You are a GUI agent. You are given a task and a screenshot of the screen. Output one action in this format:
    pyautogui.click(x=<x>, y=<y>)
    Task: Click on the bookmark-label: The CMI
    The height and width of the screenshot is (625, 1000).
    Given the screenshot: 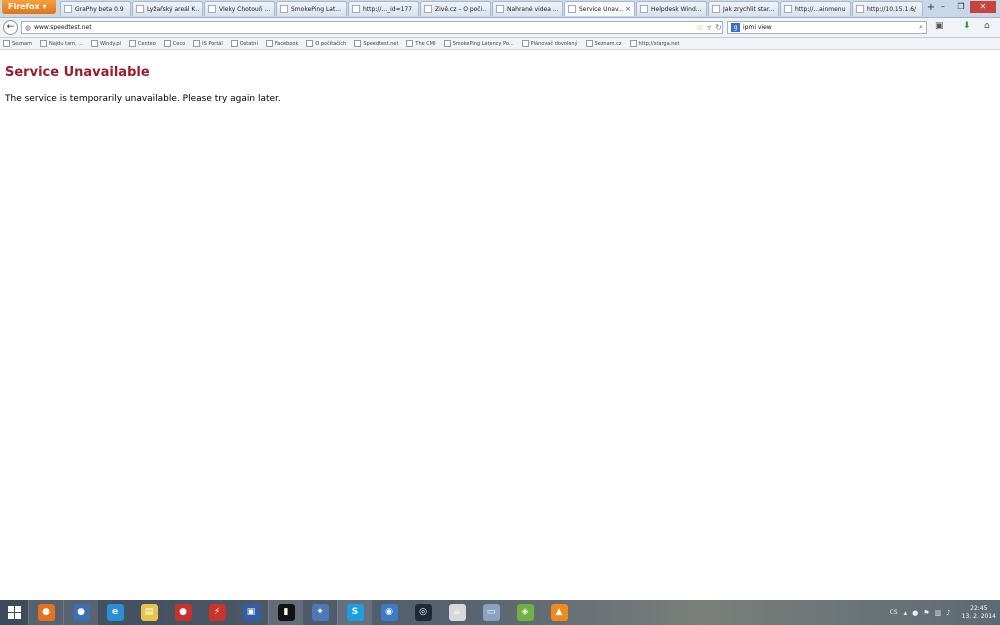 What is the action you would take?
    pyautogui.click(x=425, y=43)
    